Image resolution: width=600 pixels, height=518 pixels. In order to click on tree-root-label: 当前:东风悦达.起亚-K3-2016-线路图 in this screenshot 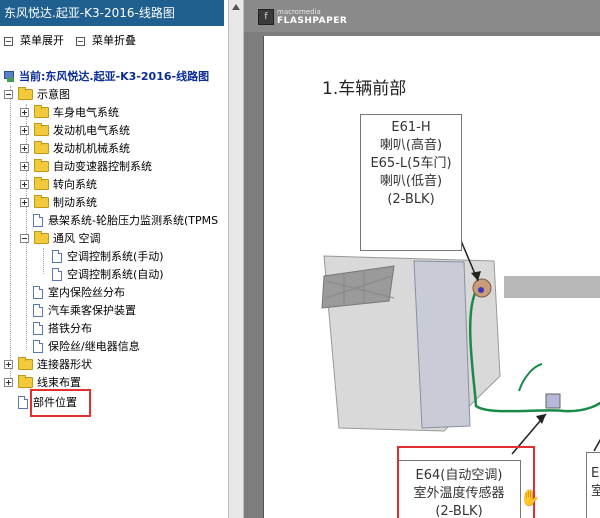, I will do `click(114, 76)`.